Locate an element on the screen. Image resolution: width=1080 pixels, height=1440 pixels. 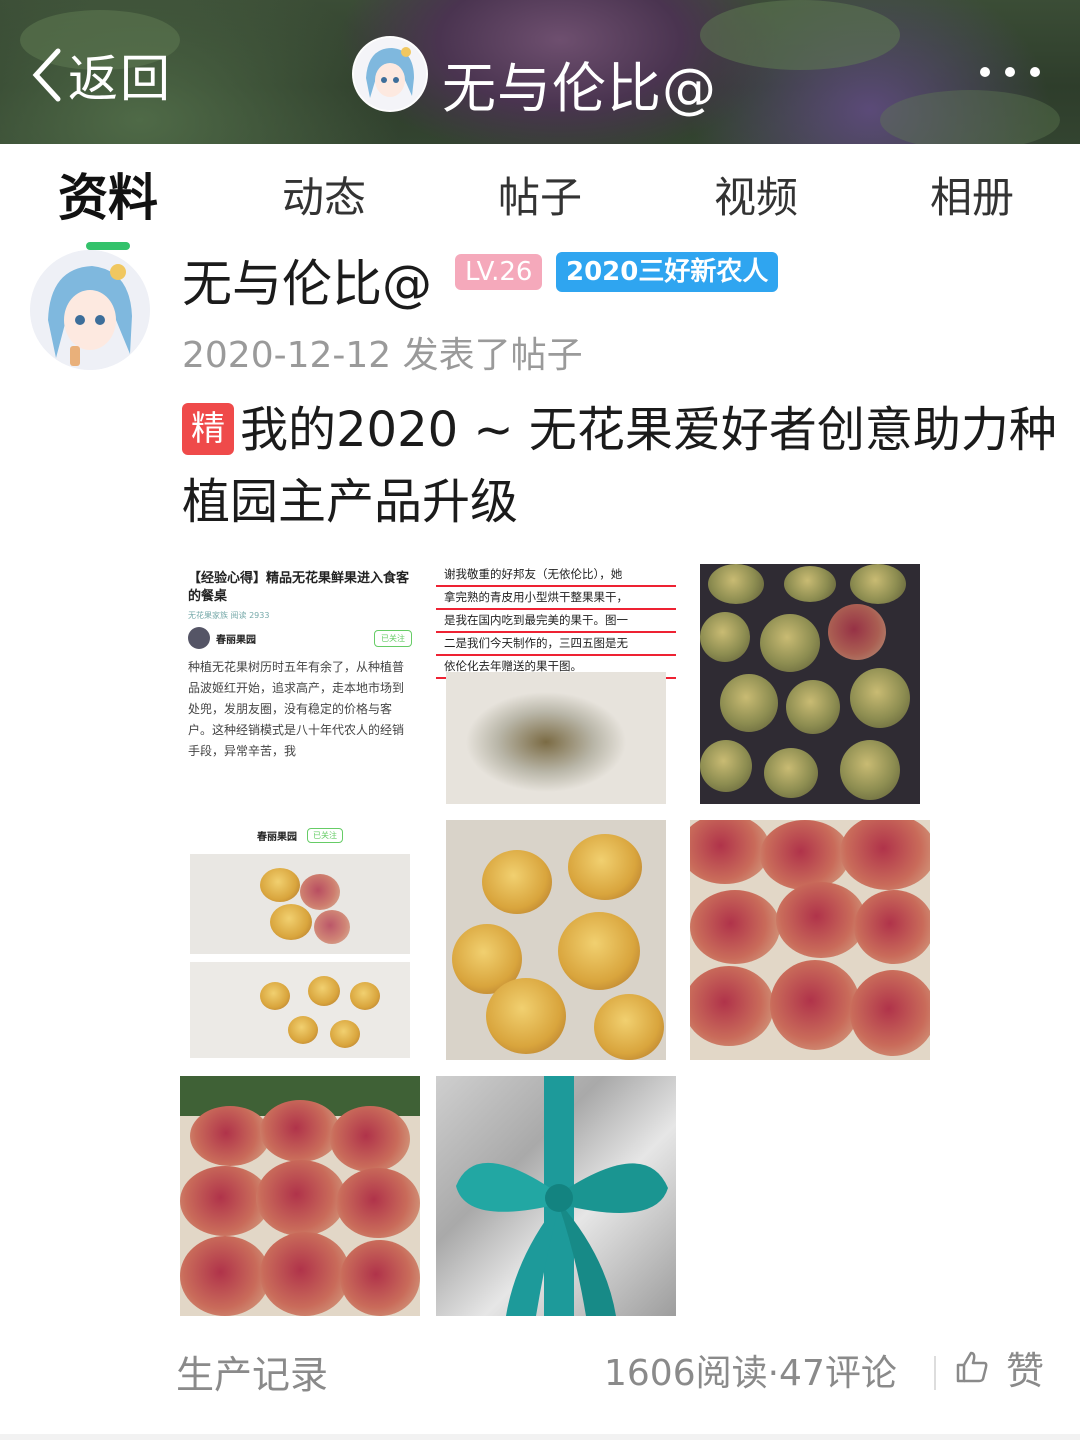
back-label: 返回 is located at coordinates (120, 79).